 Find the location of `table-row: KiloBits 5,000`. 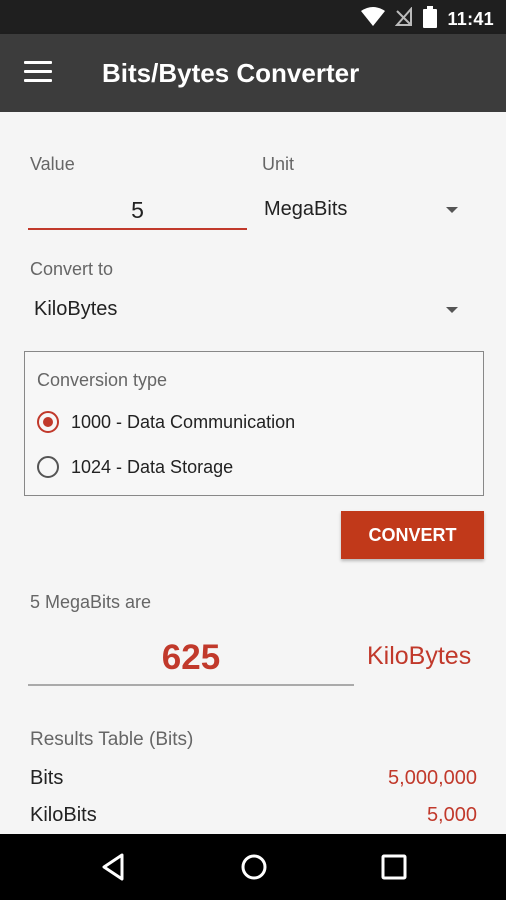

table-row: KiloBits 5,000 is located at coordinates (253, 818).